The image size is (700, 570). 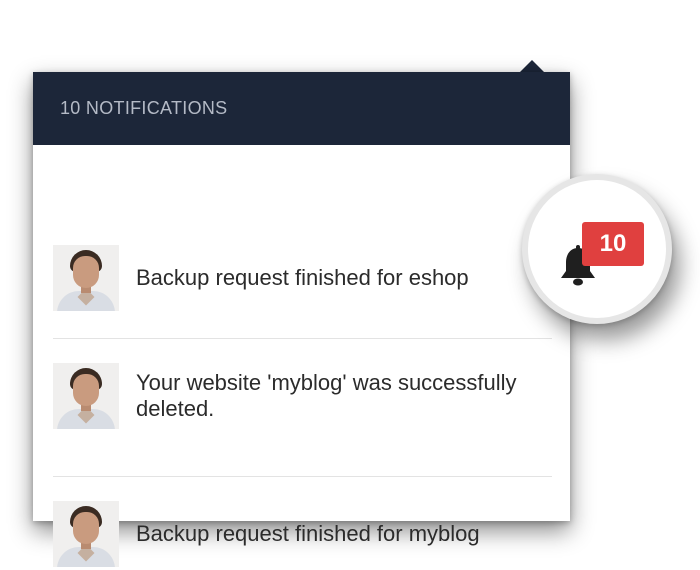 I want to click on notifications-title: 10 NOTIFICATIONS, so click(x=144, y=108).